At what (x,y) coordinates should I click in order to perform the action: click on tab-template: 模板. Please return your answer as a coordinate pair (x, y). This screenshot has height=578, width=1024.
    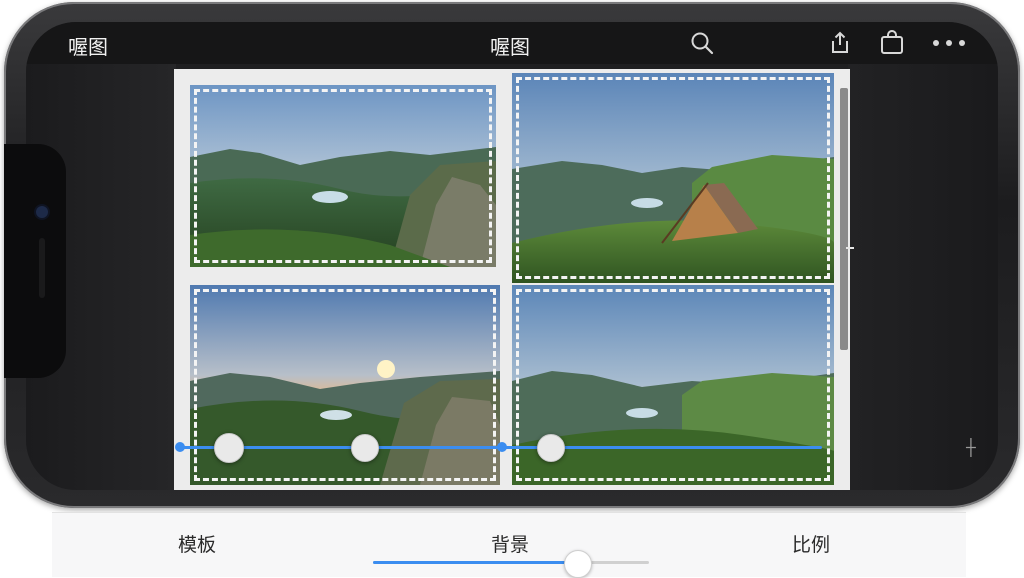
    Looking at the image, I should click on (197, 543).